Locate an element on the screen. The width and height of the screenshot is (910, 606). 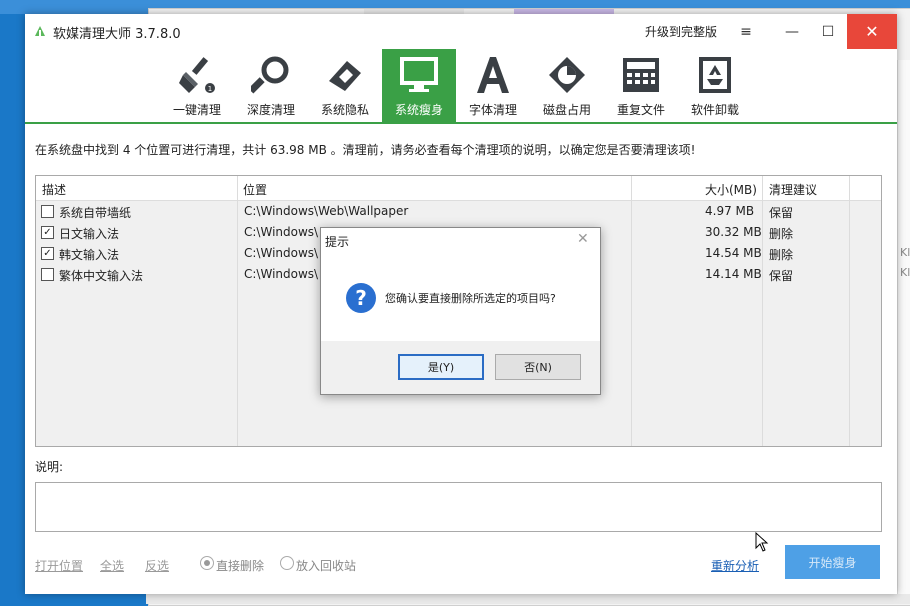
tab-system-slim: 系统瘦身 is located at coordinates (419, 86).